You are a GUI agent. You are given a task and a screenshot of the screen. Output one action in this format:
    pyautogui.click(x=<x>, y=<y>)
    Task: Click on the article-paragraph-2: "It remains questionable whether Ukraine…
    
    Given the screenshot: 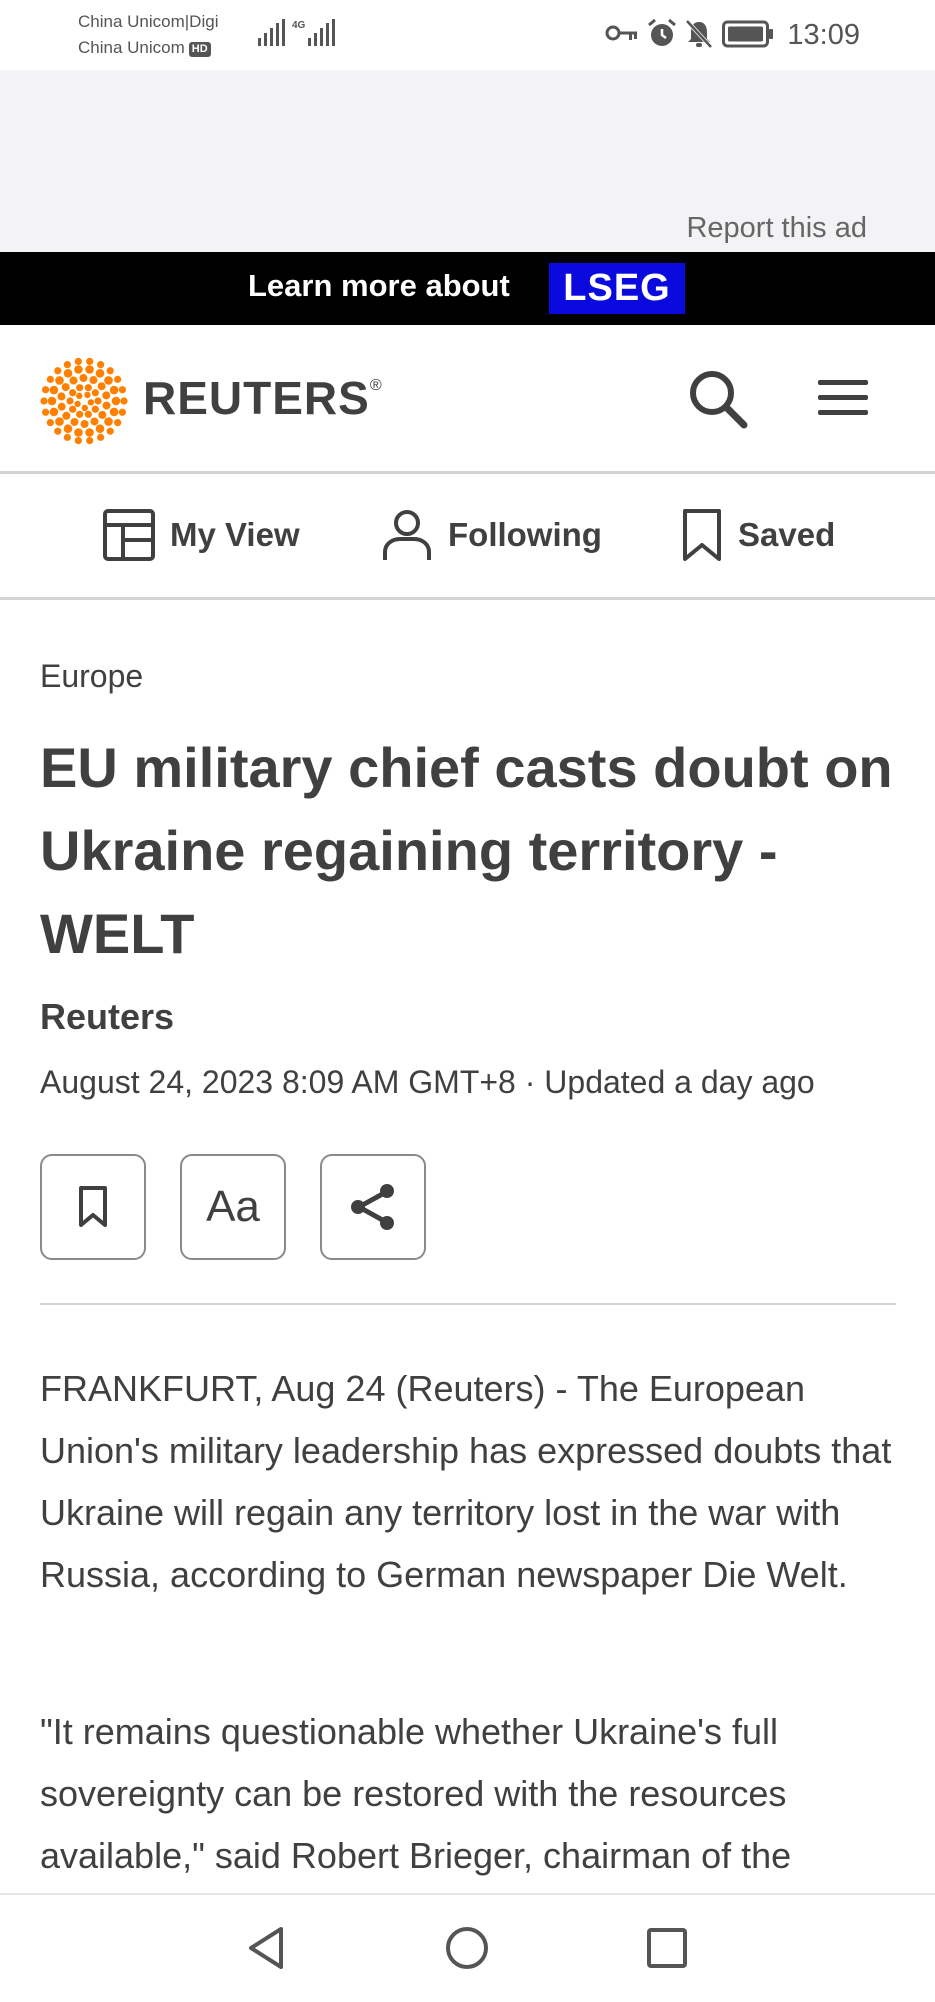 What is the action you would take?
    pyautogui.click(x=416, y=1793)
    